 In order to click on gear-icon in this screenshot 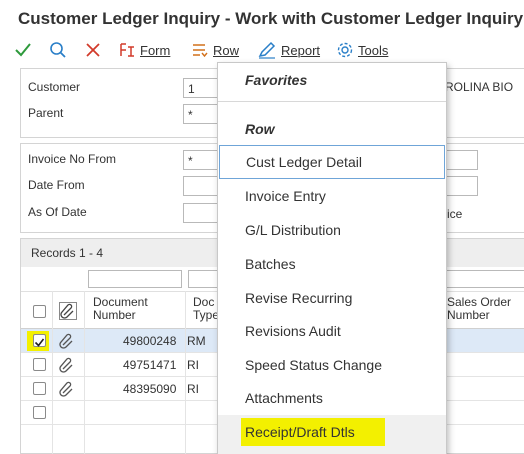, I will do `click(345, 50)`.